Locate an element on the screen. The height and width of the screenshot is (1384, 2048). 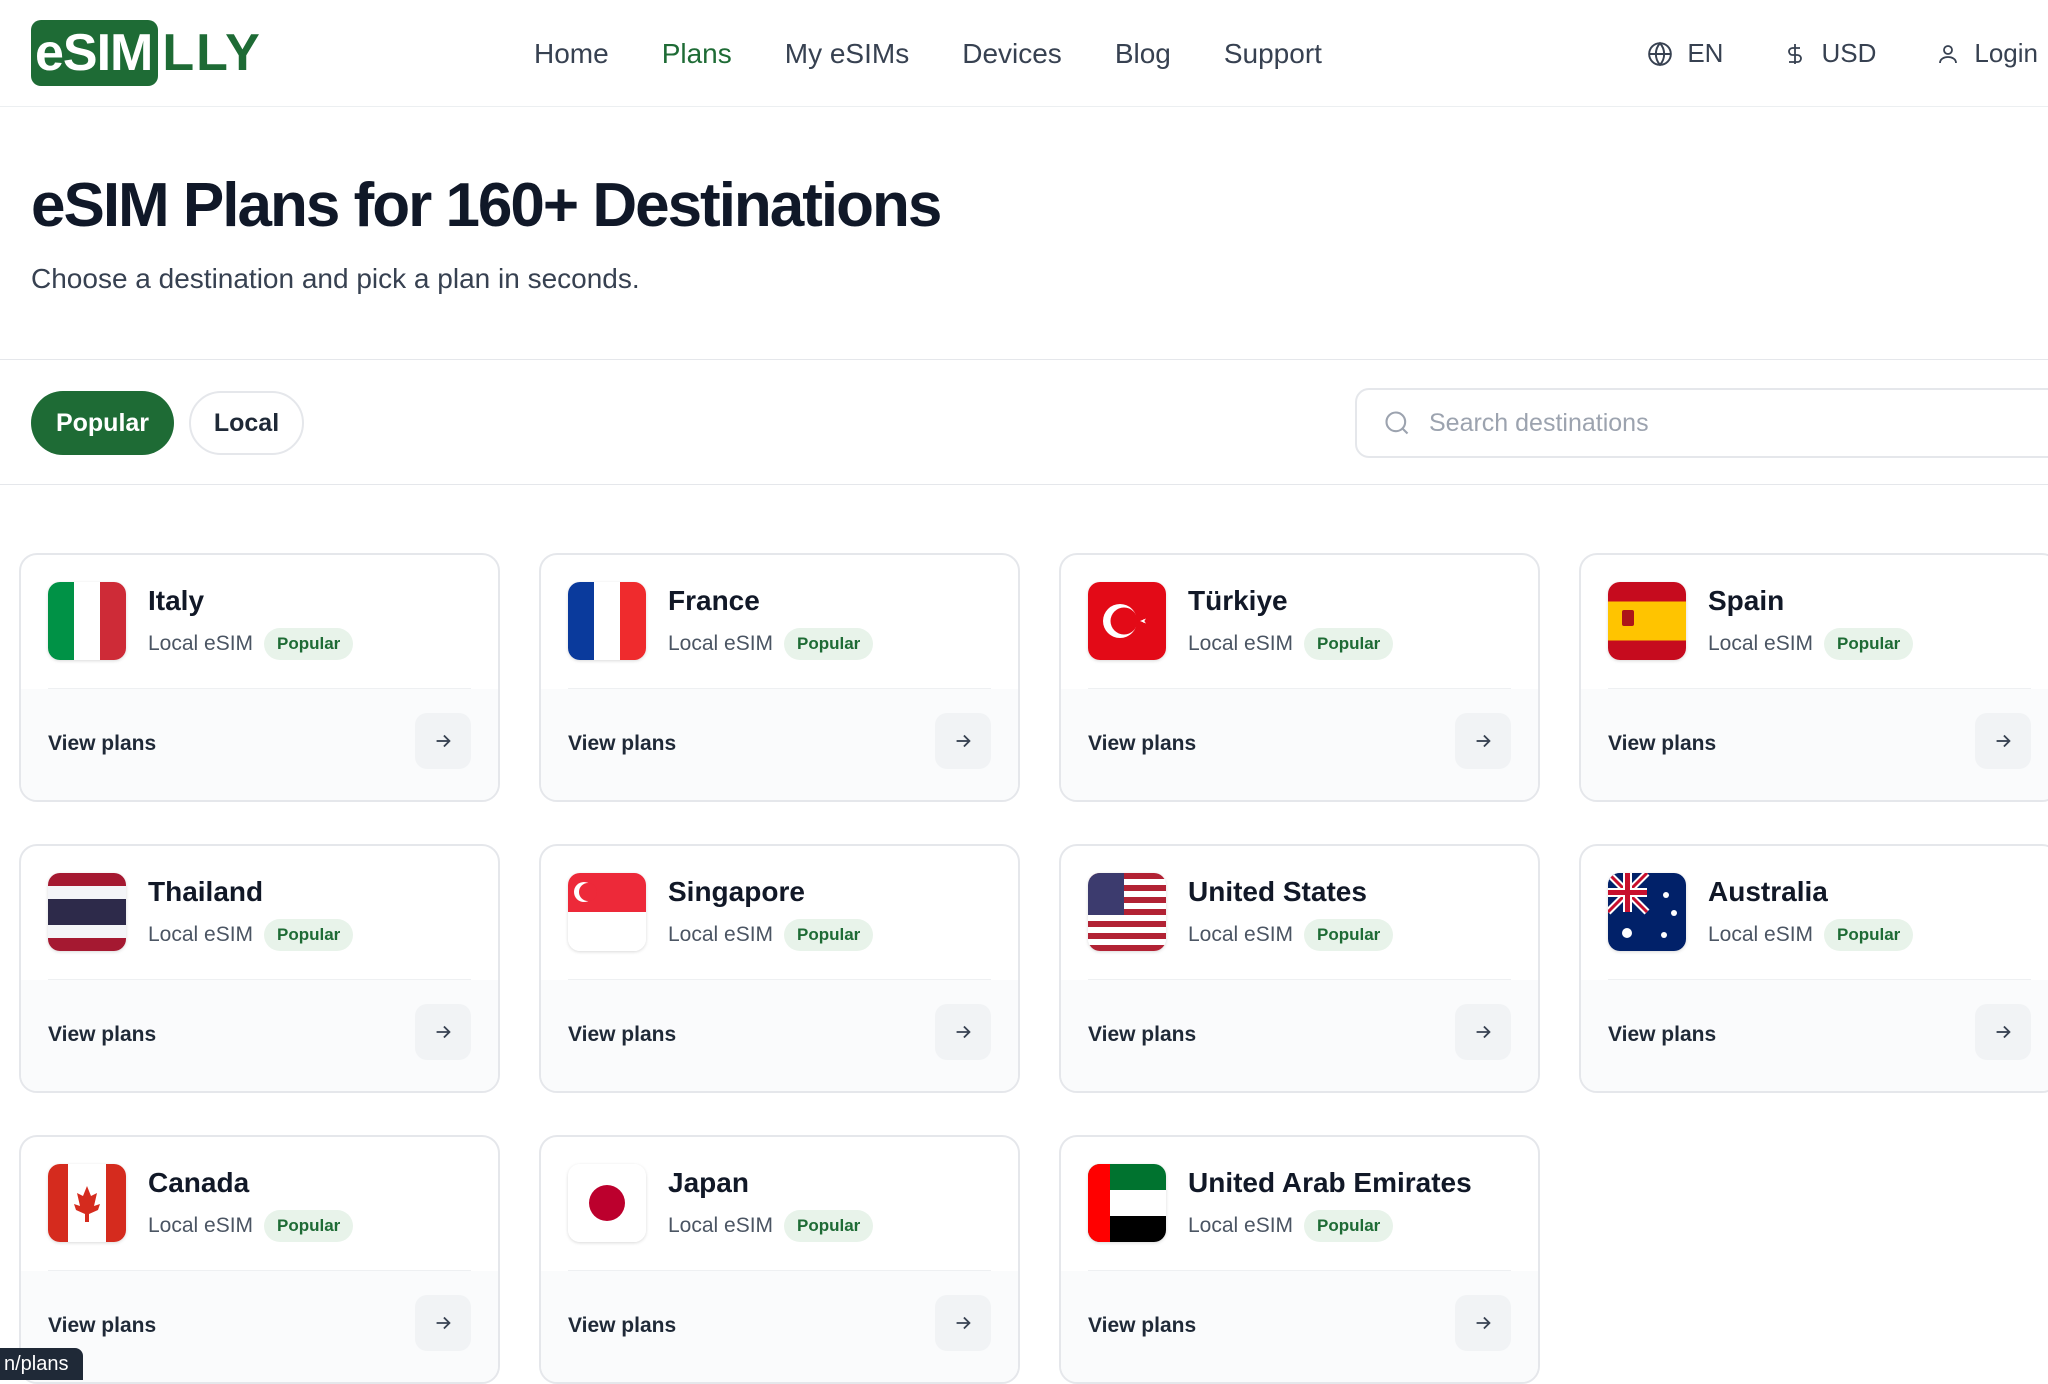
card-header: Singapore Local eSIM Popular is located at coordinates (779, 912).